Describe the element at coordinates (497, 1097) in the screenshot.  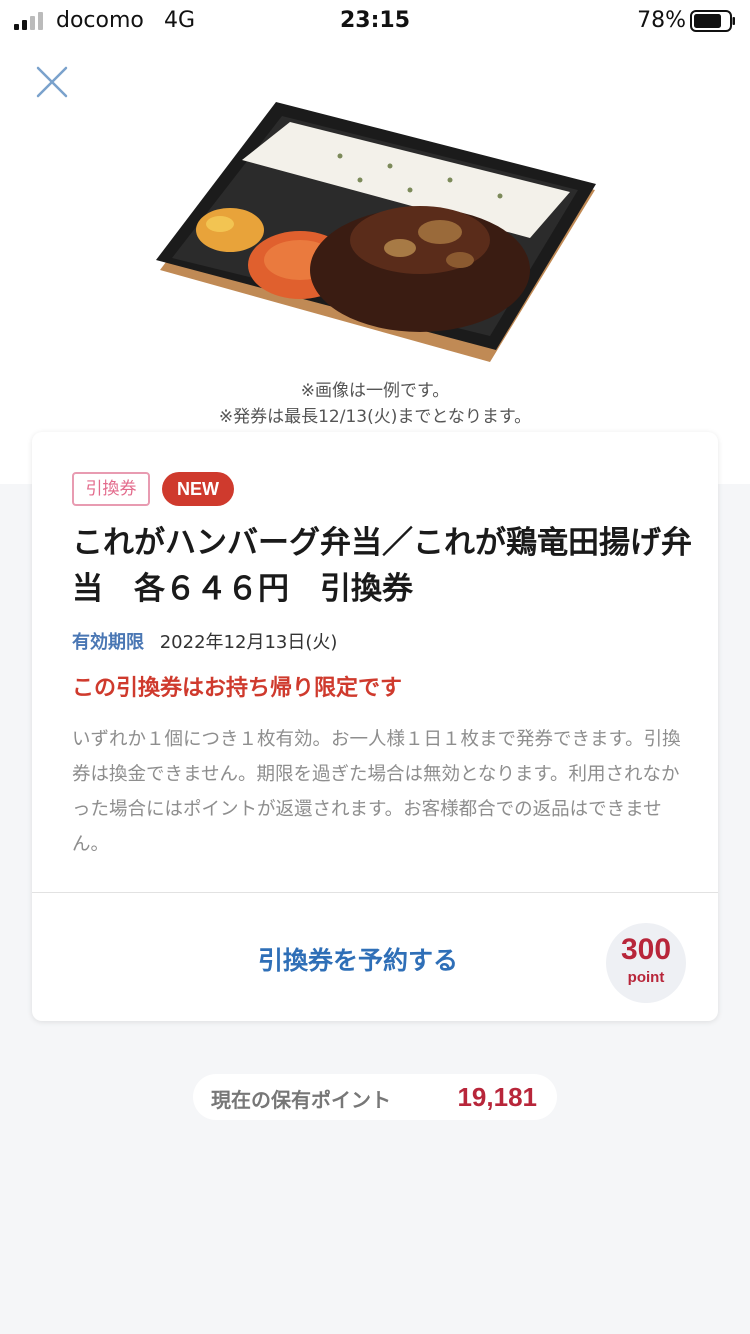
I see `current-points-value: 19,181` at that location.